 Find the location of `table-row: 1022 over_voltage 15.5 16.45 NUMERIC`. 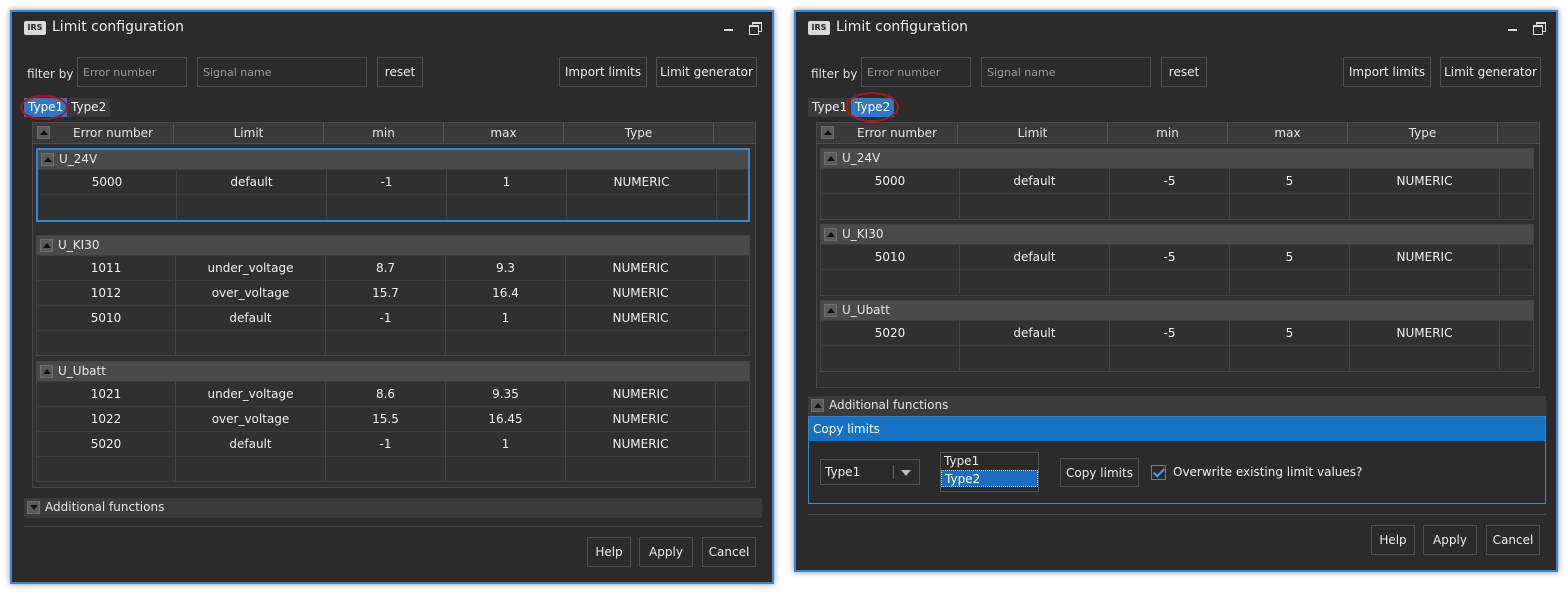

table-row: 1022 over_voltage 15.5 16.45 NUMERIC is located at coordinates (393, 418).